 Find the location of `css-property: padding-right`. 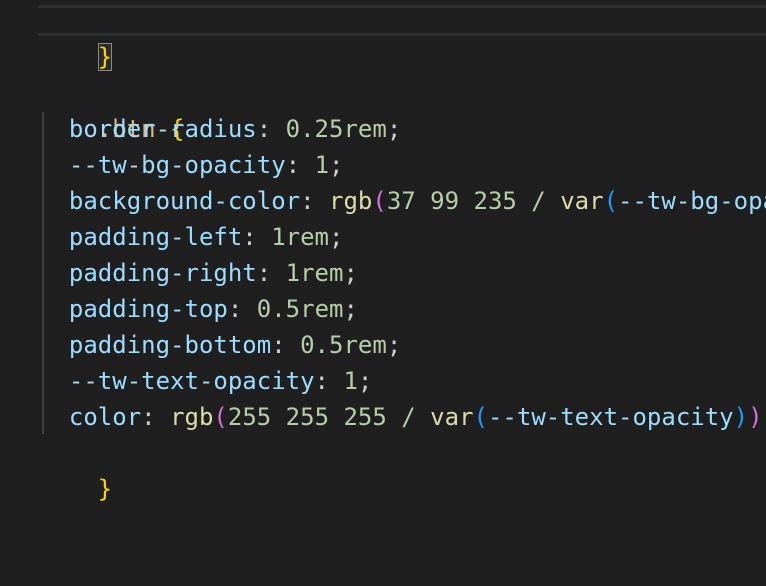

css-property: padding-right is located at coordinates (162, 273).